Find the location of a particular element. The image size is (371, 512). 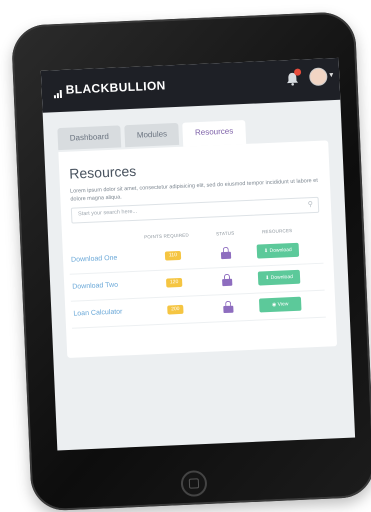

logo-bars-icon is located at coordinates (58, 91).